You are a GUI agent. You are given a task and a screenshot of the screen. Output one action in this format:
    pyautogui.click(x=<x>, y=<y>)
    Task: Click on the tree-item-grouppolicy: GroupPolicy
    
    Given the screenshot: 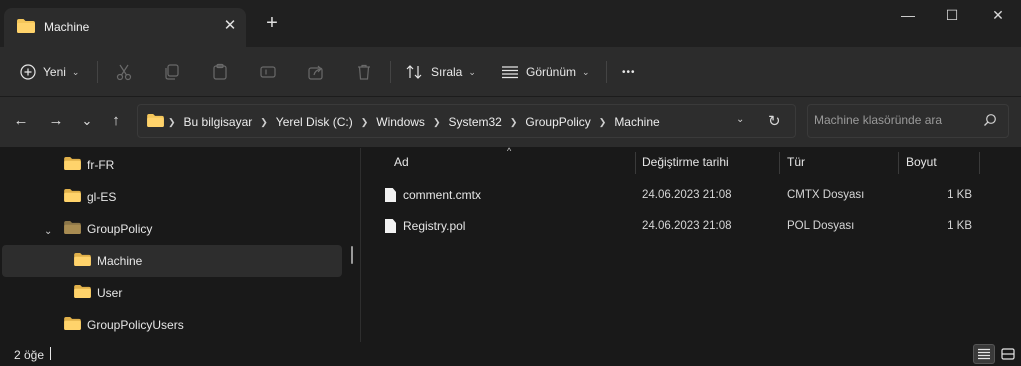 What is the action you would take?
    pyautogui.click(x=204, y=229)
    